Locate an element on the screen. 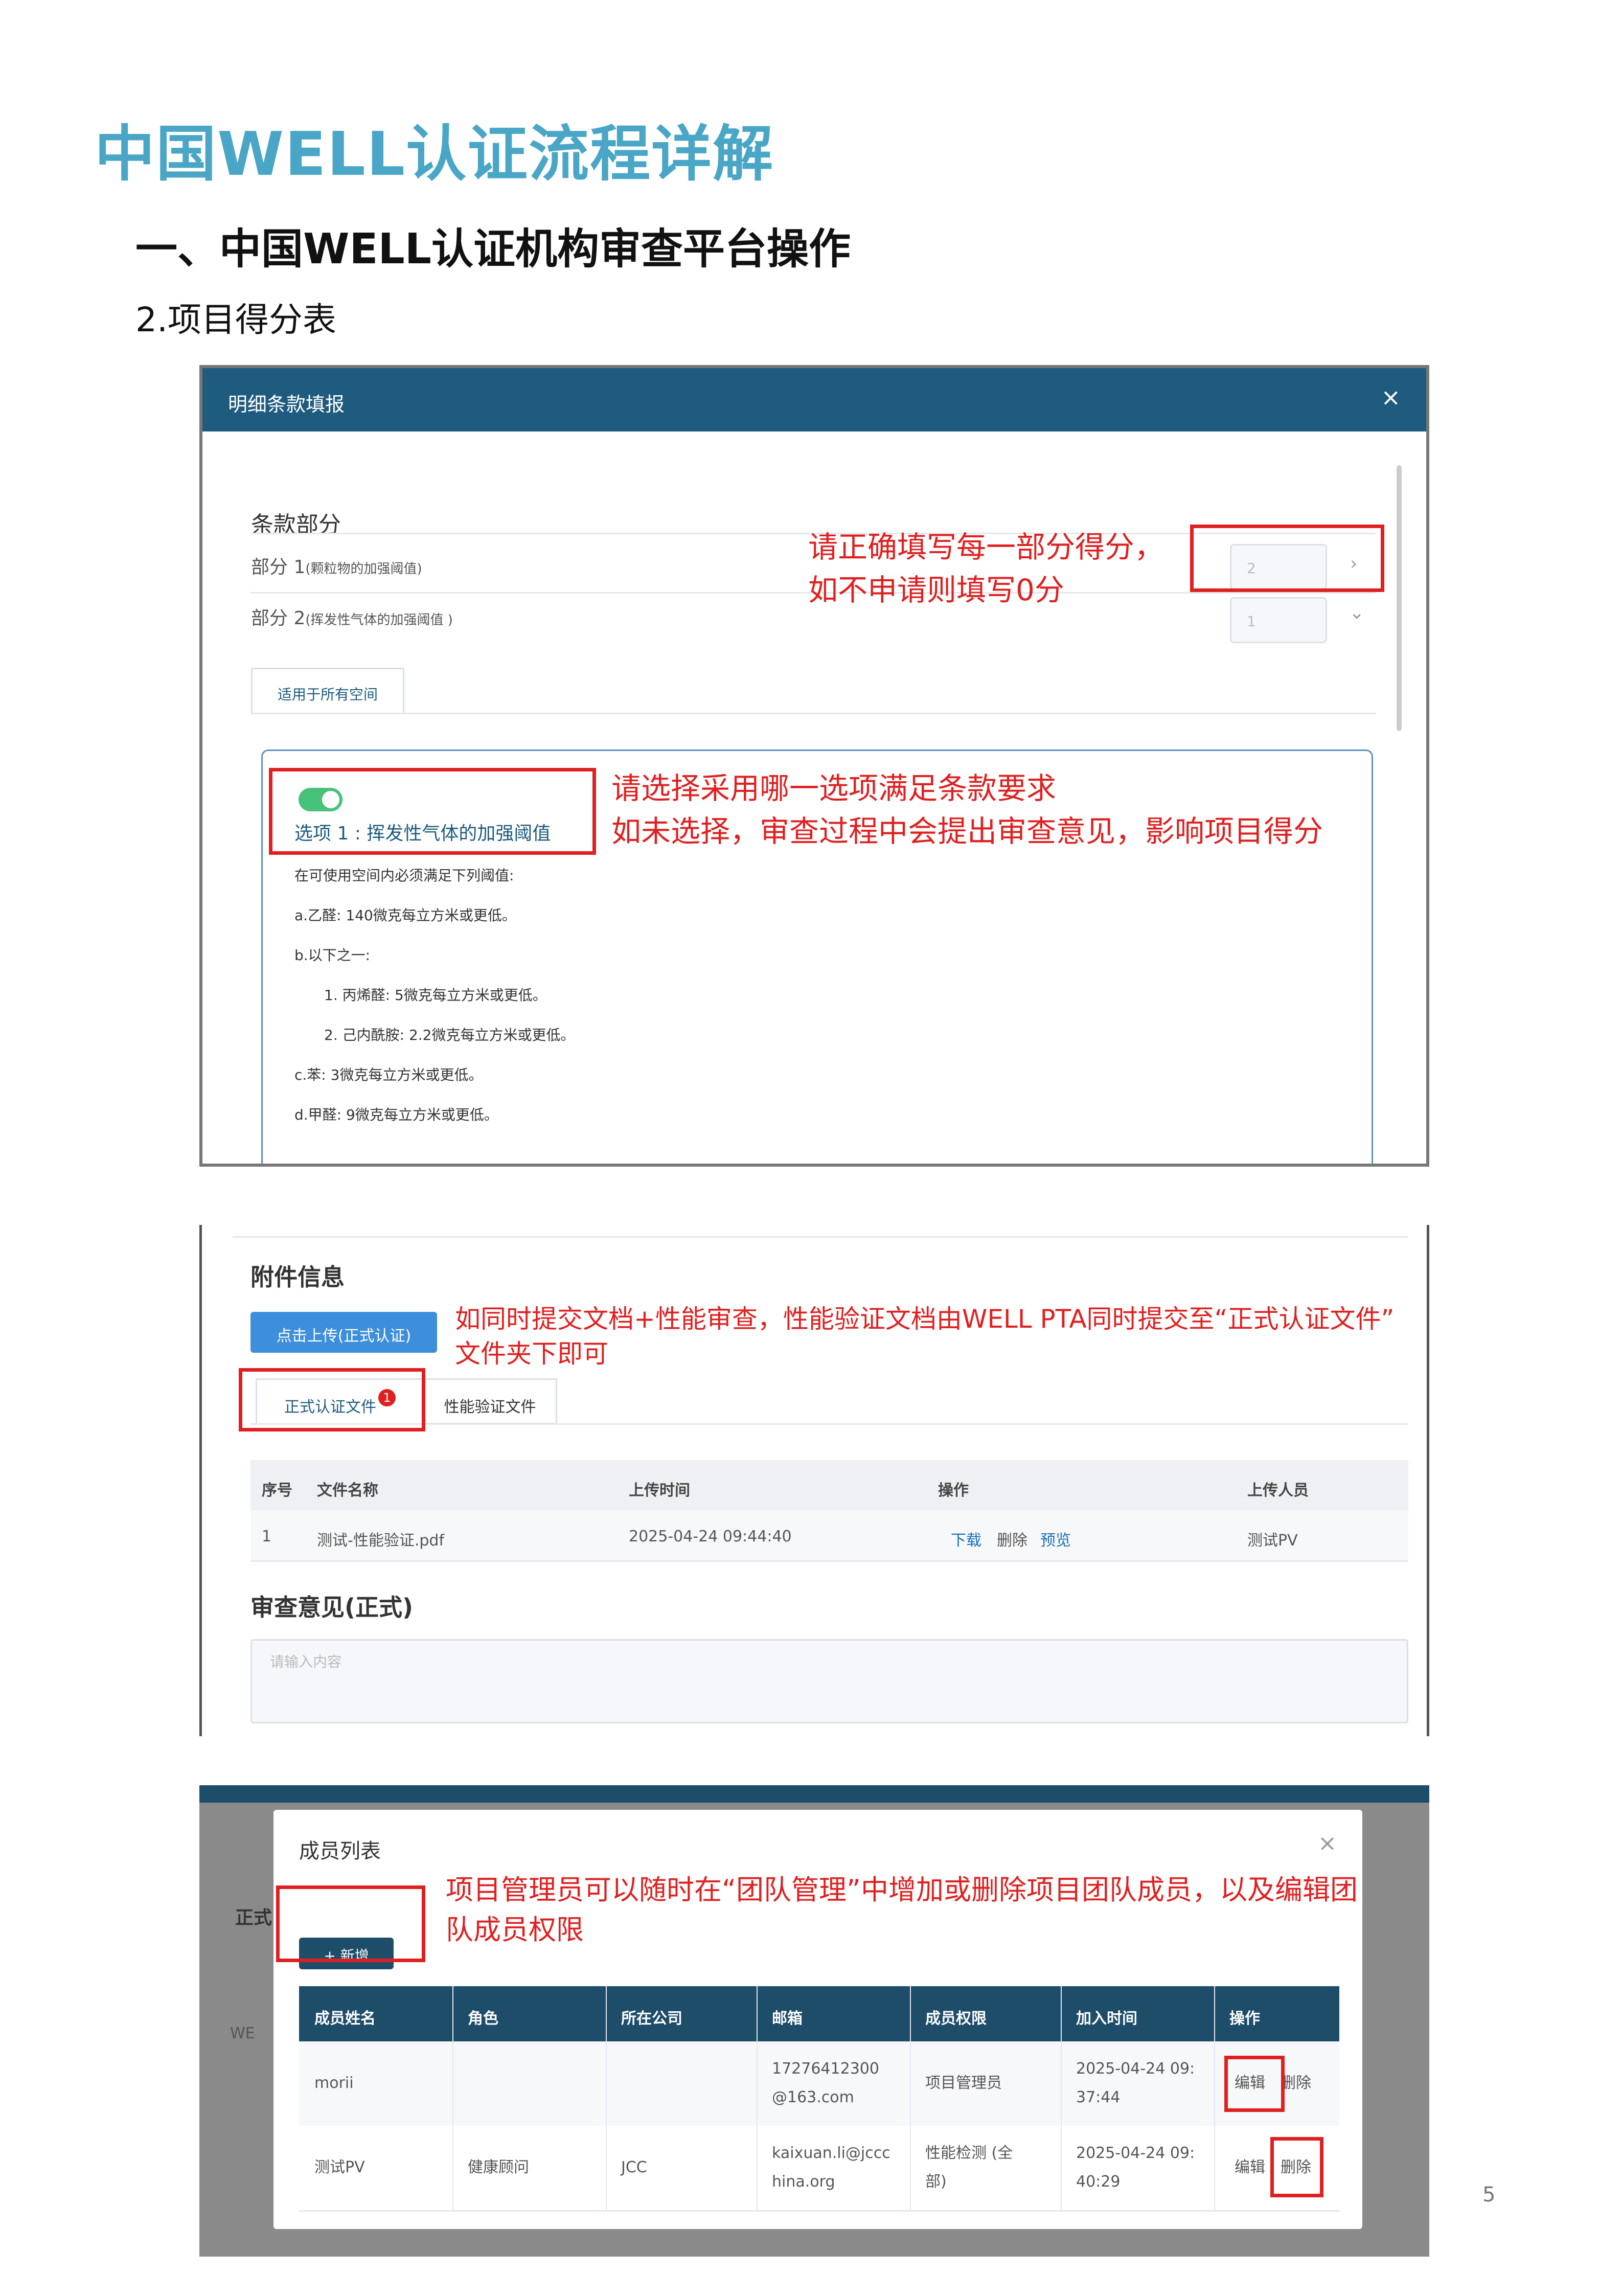 This screenshot has height=2296, width=1622. dialog-header: 明细条款填报 × is located at coordinates (814, 399).